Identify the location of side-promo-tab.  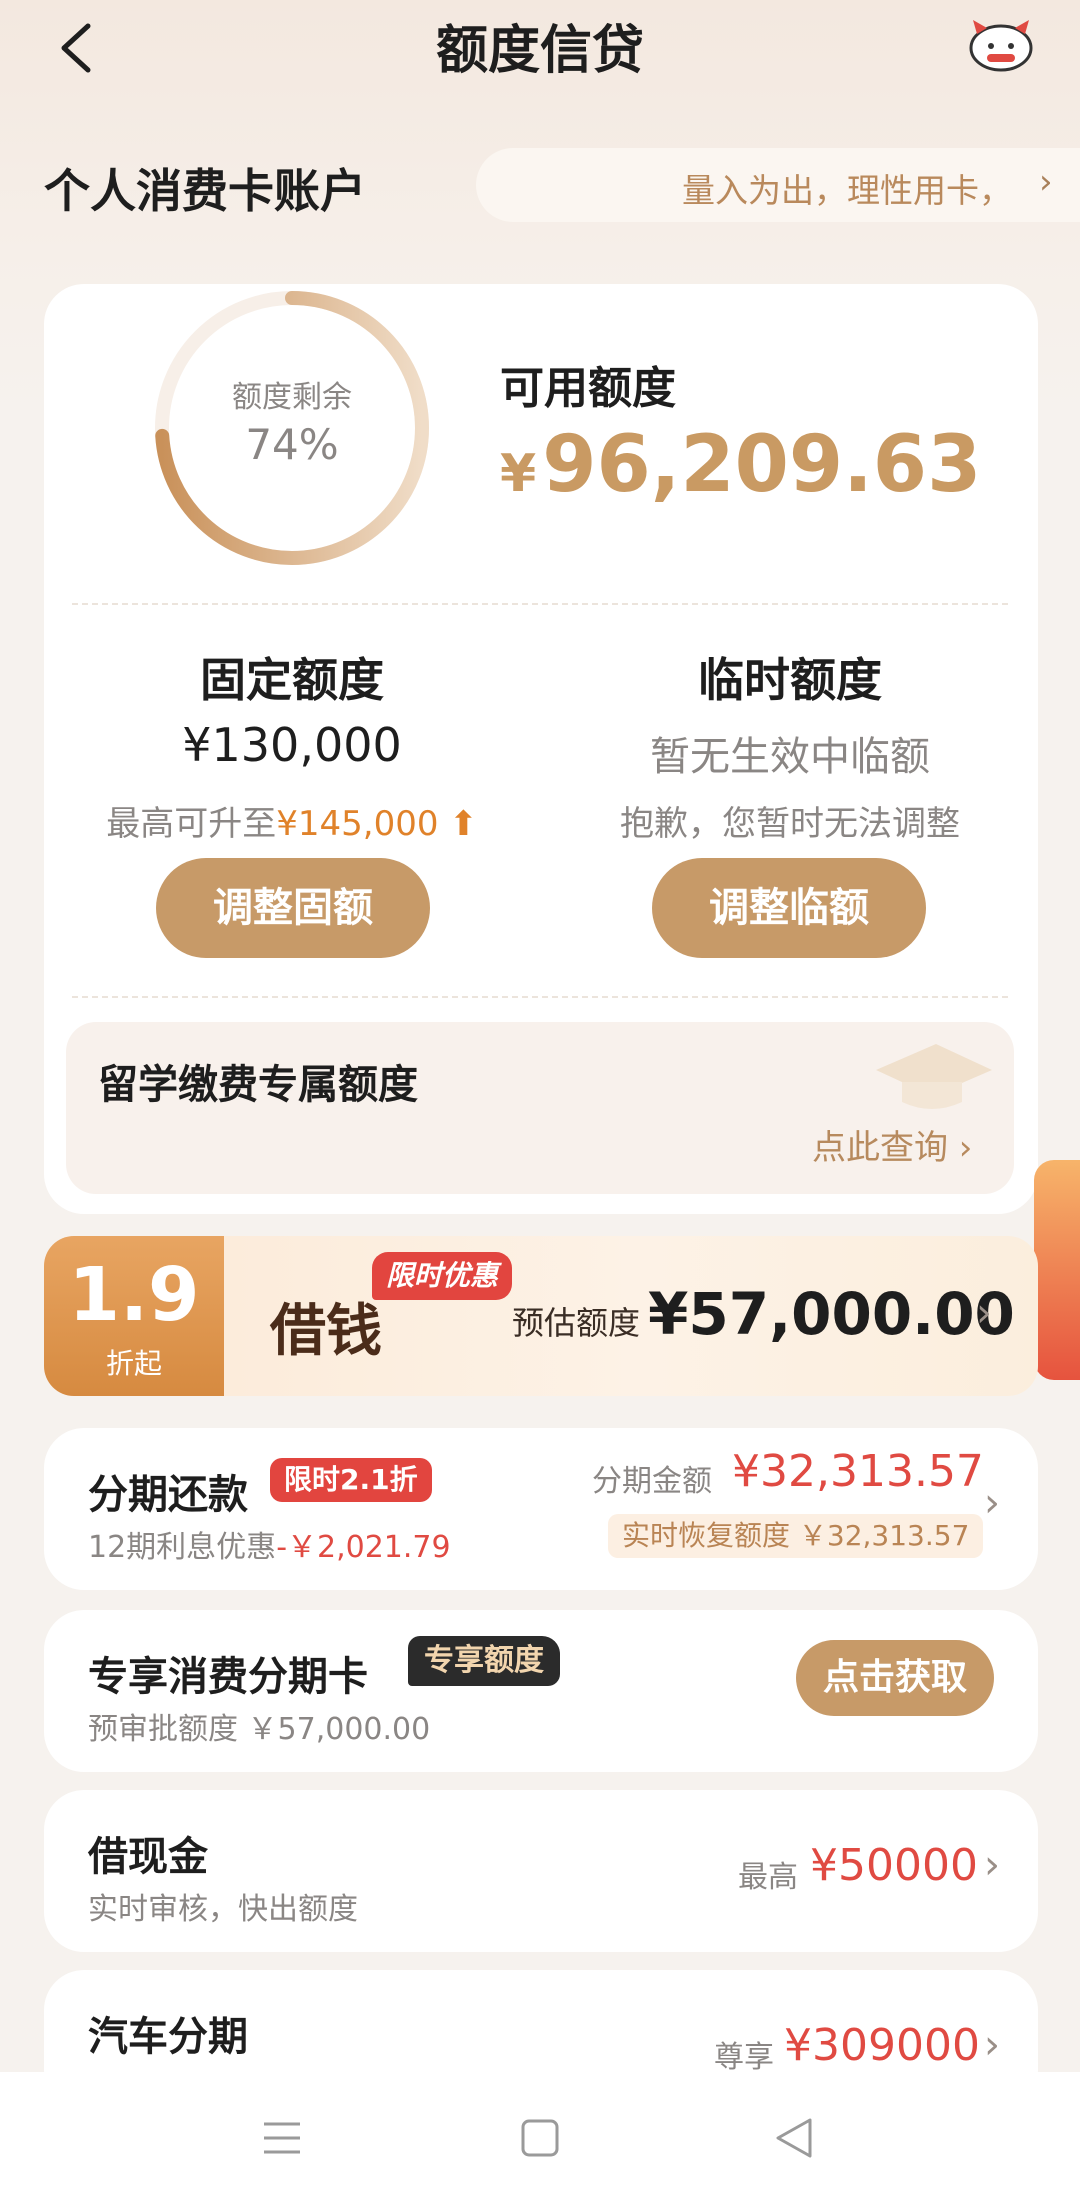
(1057, 1270).